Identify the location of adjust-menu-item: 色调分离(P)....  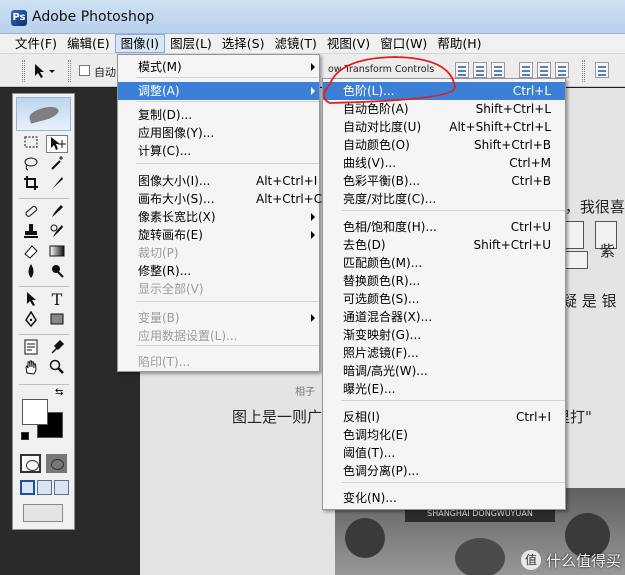
(444, 471).